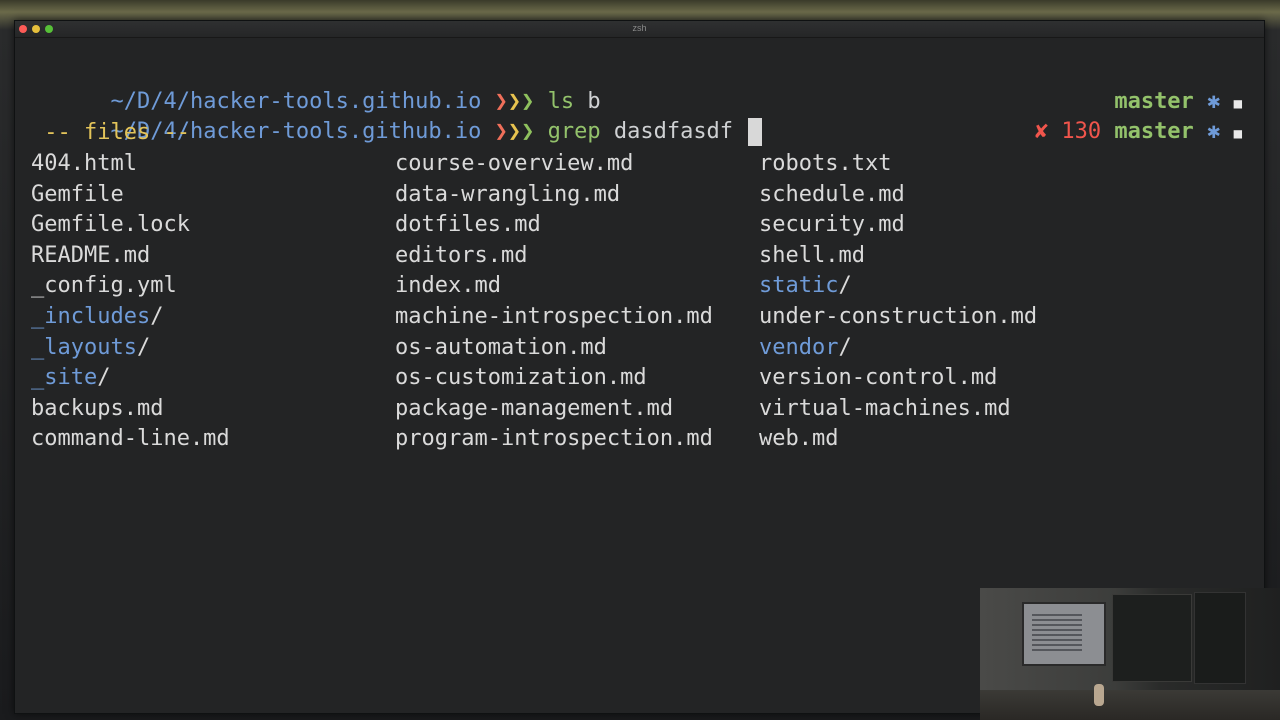 The image size is (1280, 720). I want to click on file-name: backups.md, so click(97, 408).